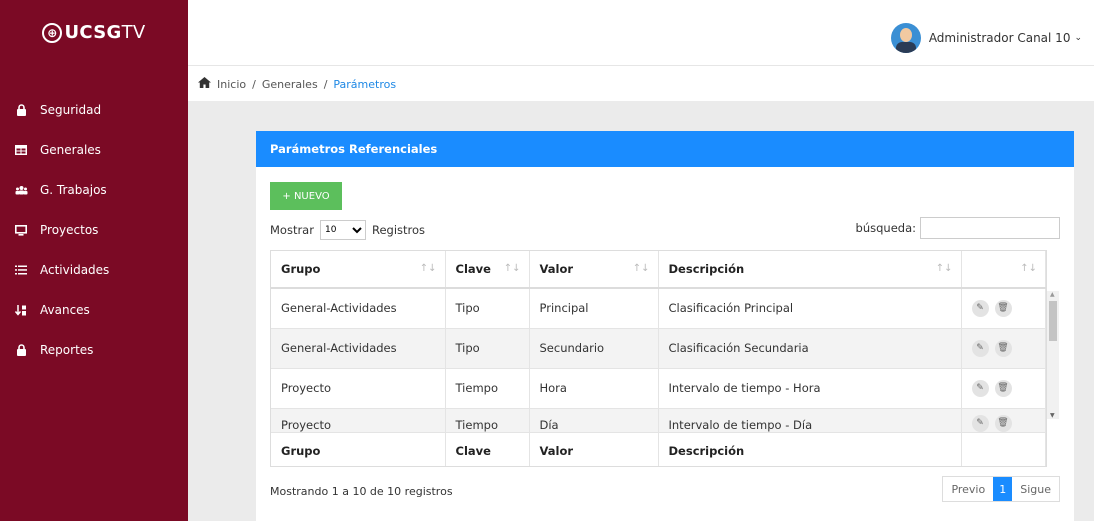 This screenshot has width=1094, height=521. I want to click on avatar, so click(905, 38).